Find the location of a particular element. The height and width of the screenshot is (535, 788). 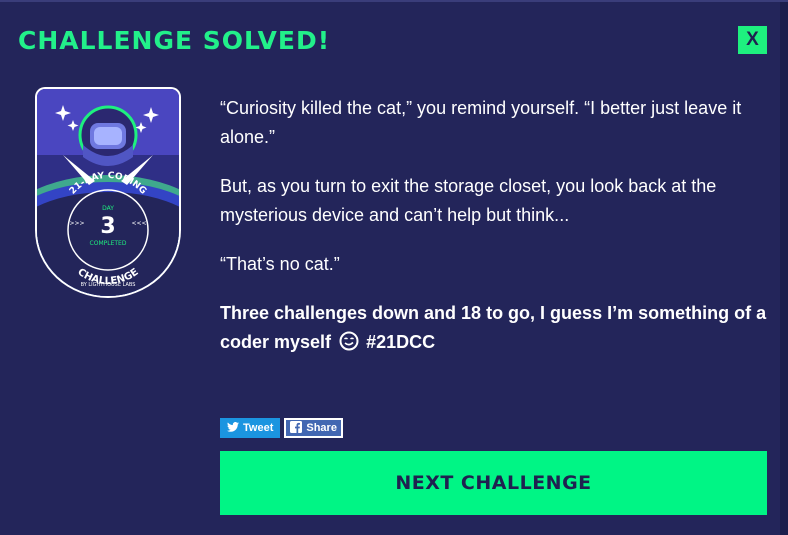

modal-title: CHALLENGE SOLVED! is located at coordinates (174, 40).